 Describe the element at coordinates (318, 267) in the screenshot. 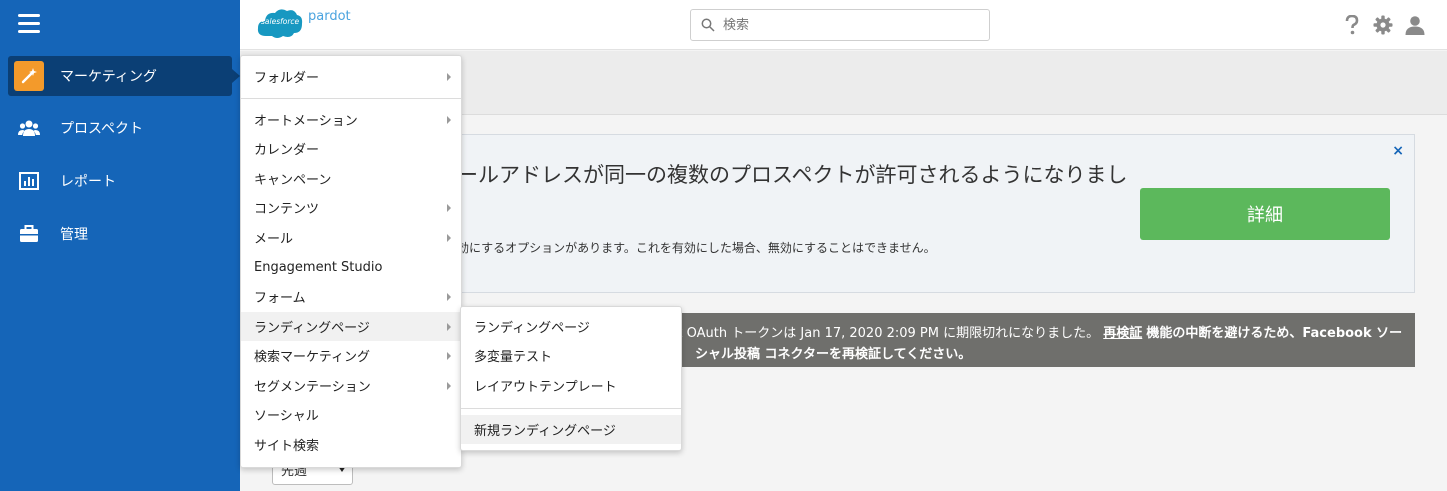

I see `menu-item-label: Engagement Studio` at that location.